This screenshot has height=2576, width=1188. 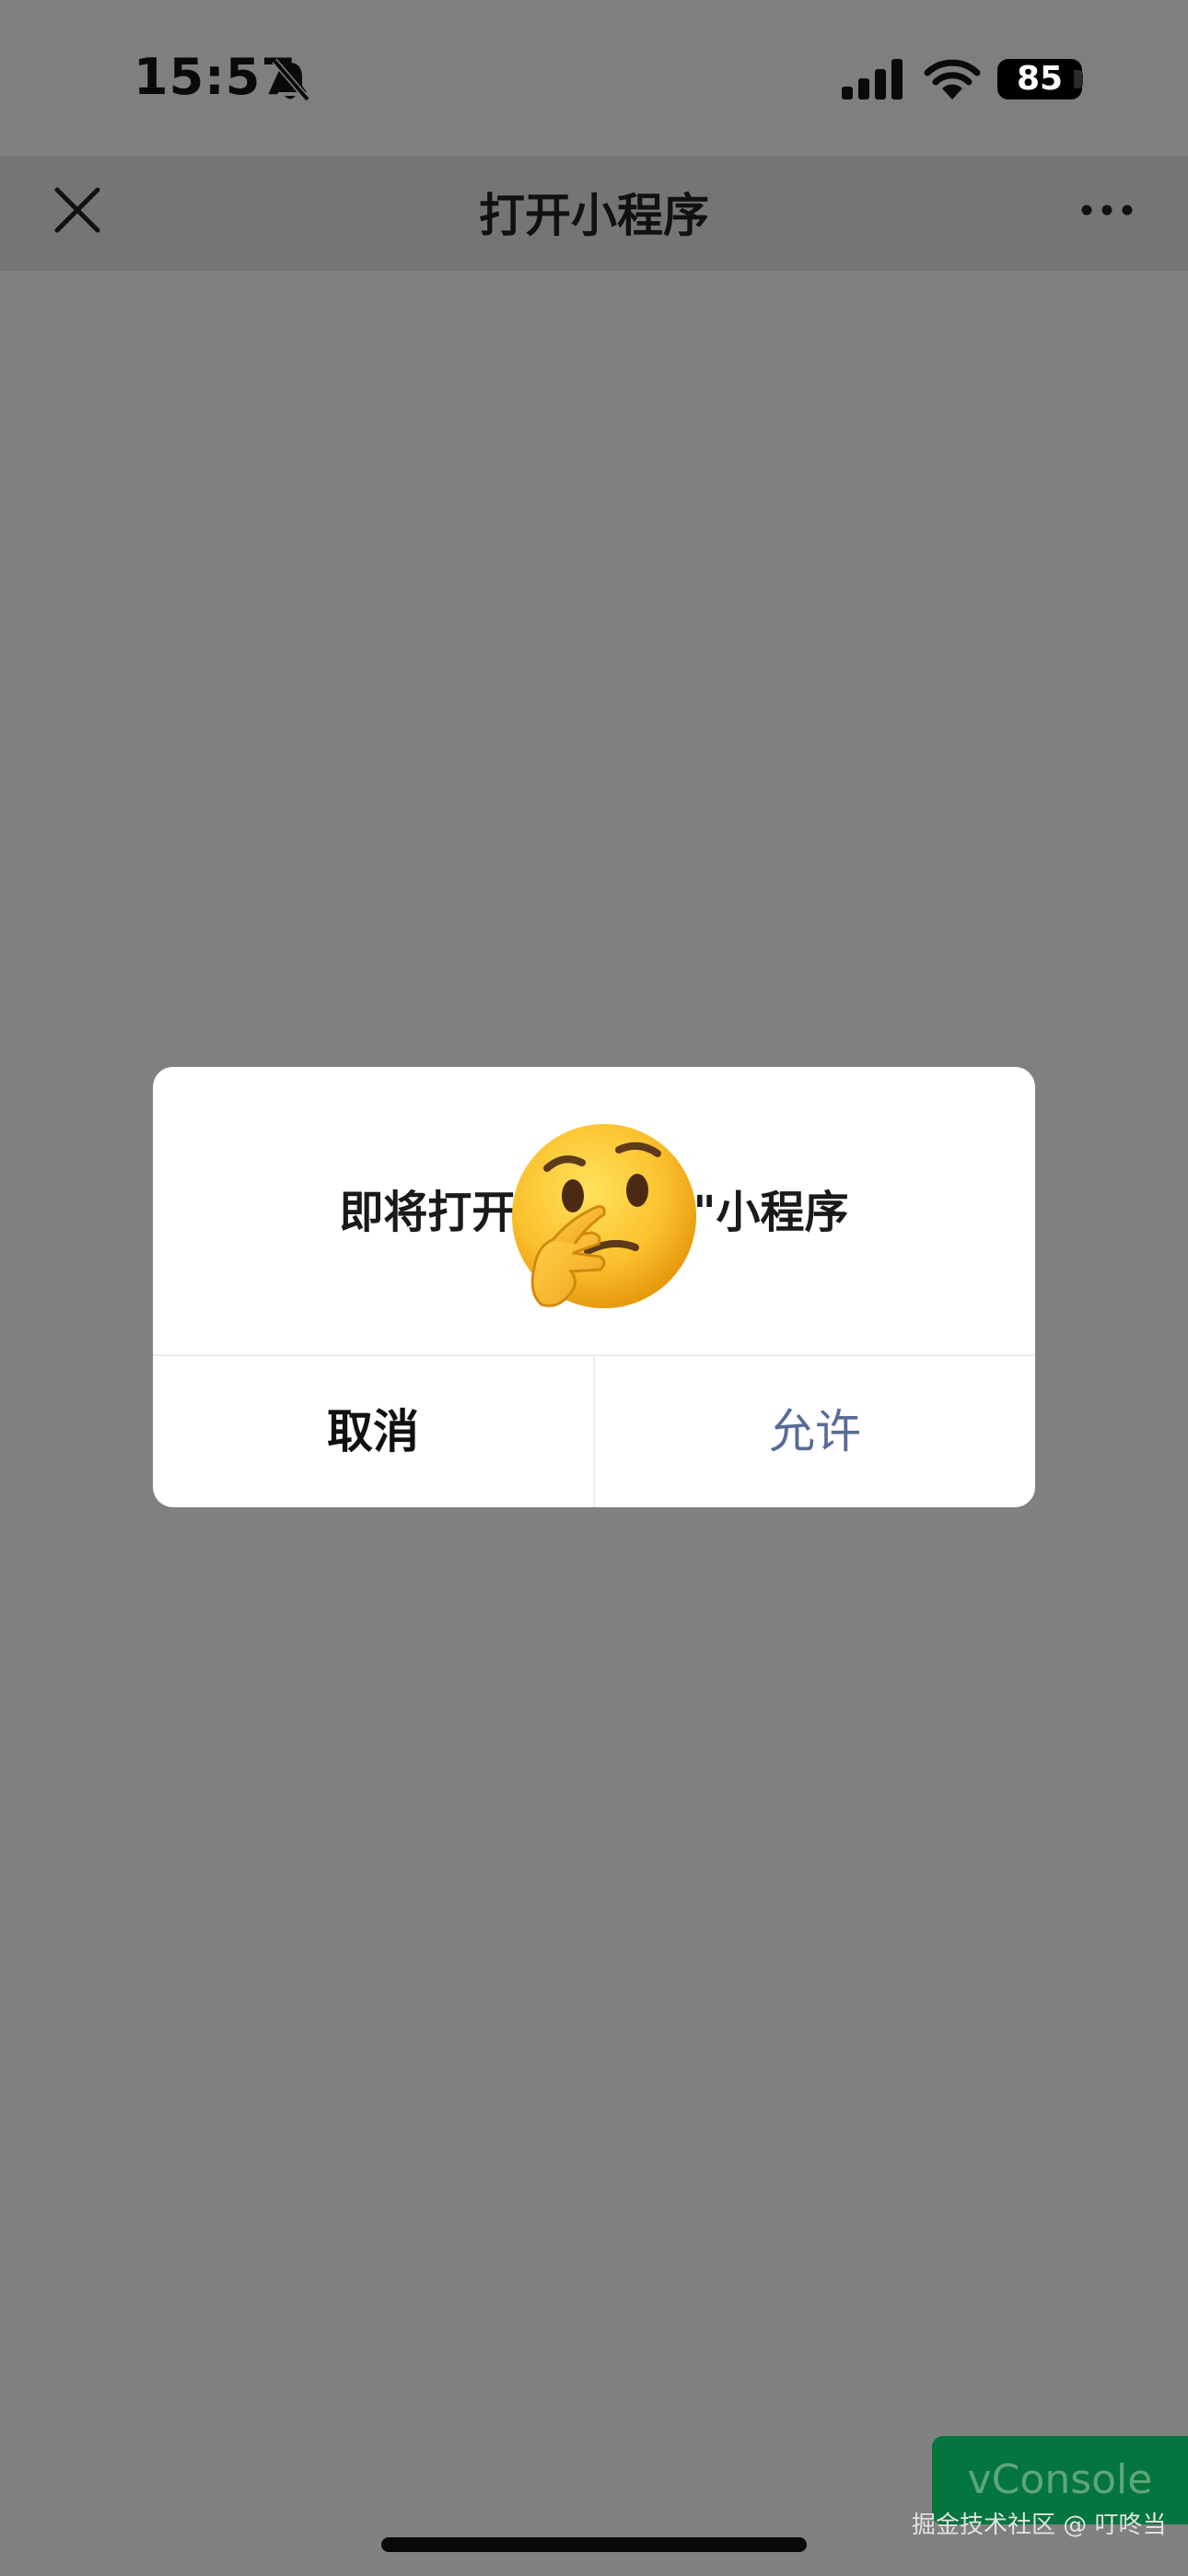 I want to click on allow-button: 允许, so click(x=815, y=1431).